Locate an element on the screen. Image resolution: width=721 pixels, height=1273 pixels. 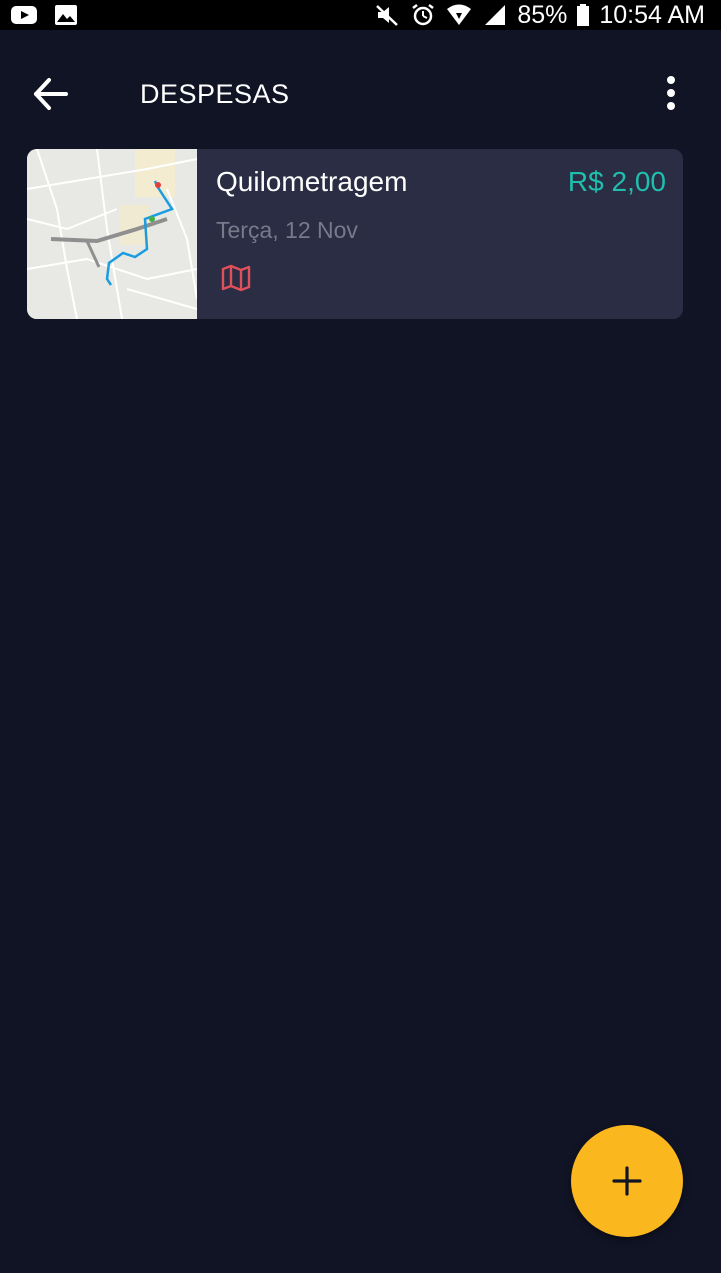
page-title: DESPESAS is located at coordinates (215, 94).